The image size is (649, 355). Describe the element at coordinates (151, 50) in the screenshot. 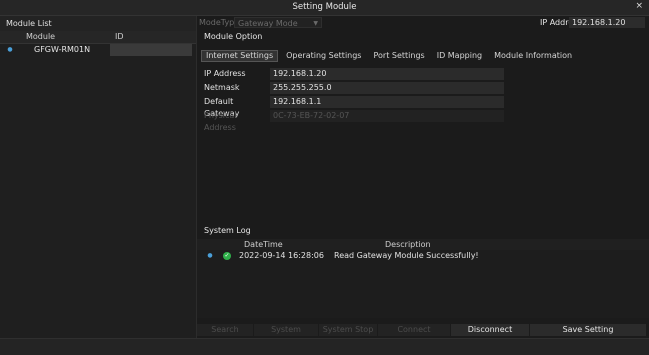

I see `module-id-cell` at that location.